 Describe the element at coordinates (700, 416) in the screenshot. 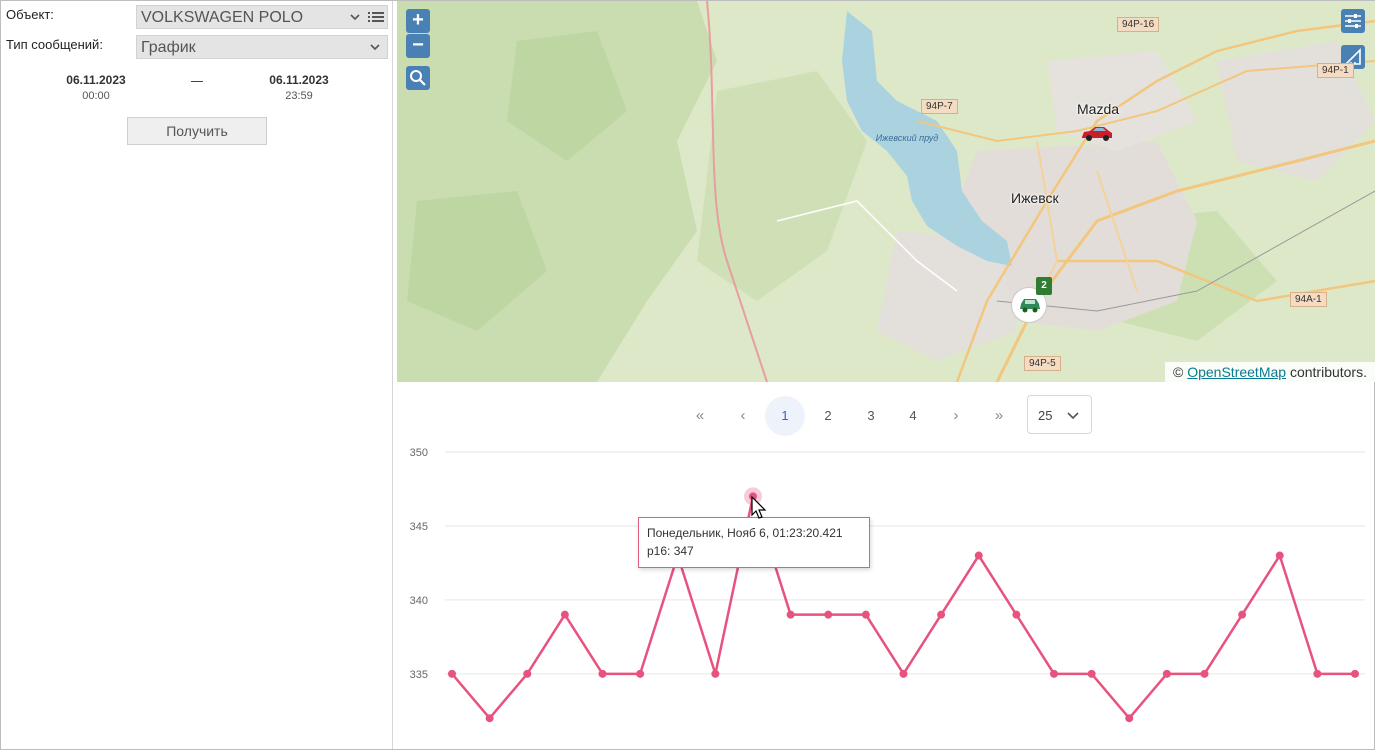

I see `first-page-button: «` at that location.